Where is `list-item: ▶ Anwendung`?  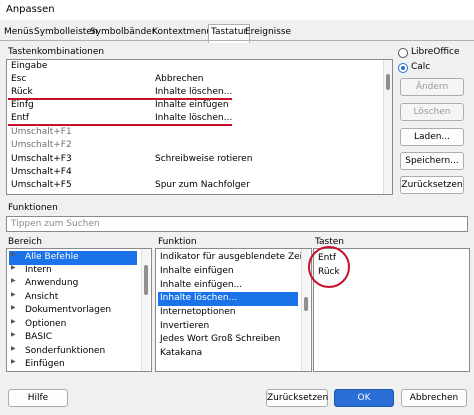 list-item: ▶ Anwendung is located at coordinates (79, 284).